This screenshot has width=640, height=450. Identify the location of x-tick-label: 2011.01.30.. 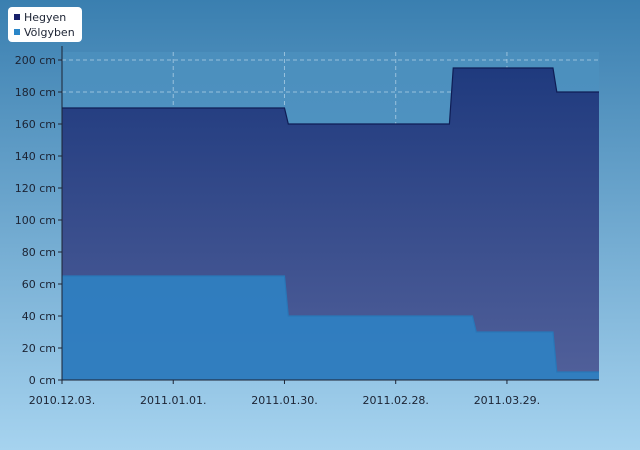
(284, 400).